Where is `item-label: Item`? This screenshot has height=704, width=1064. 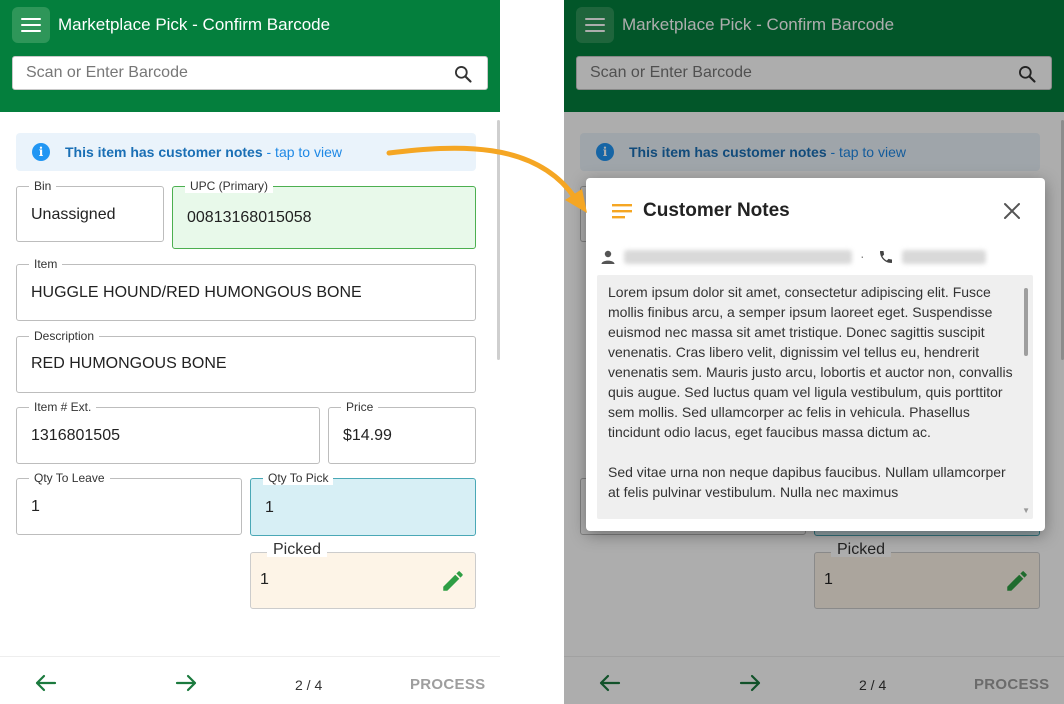
item-label: Item is located at coordinates (46, 264).